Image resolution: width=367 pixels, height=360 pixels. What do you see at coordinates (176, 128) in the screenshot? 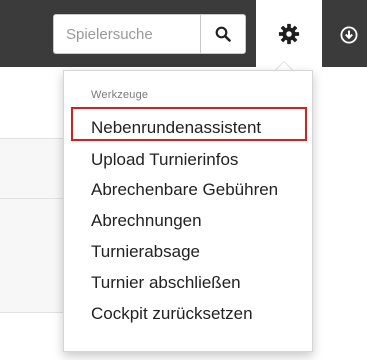
I see `menu-item-nebenrundenassistent: Nebenrundenassistent` at bounding box center [176, 128].